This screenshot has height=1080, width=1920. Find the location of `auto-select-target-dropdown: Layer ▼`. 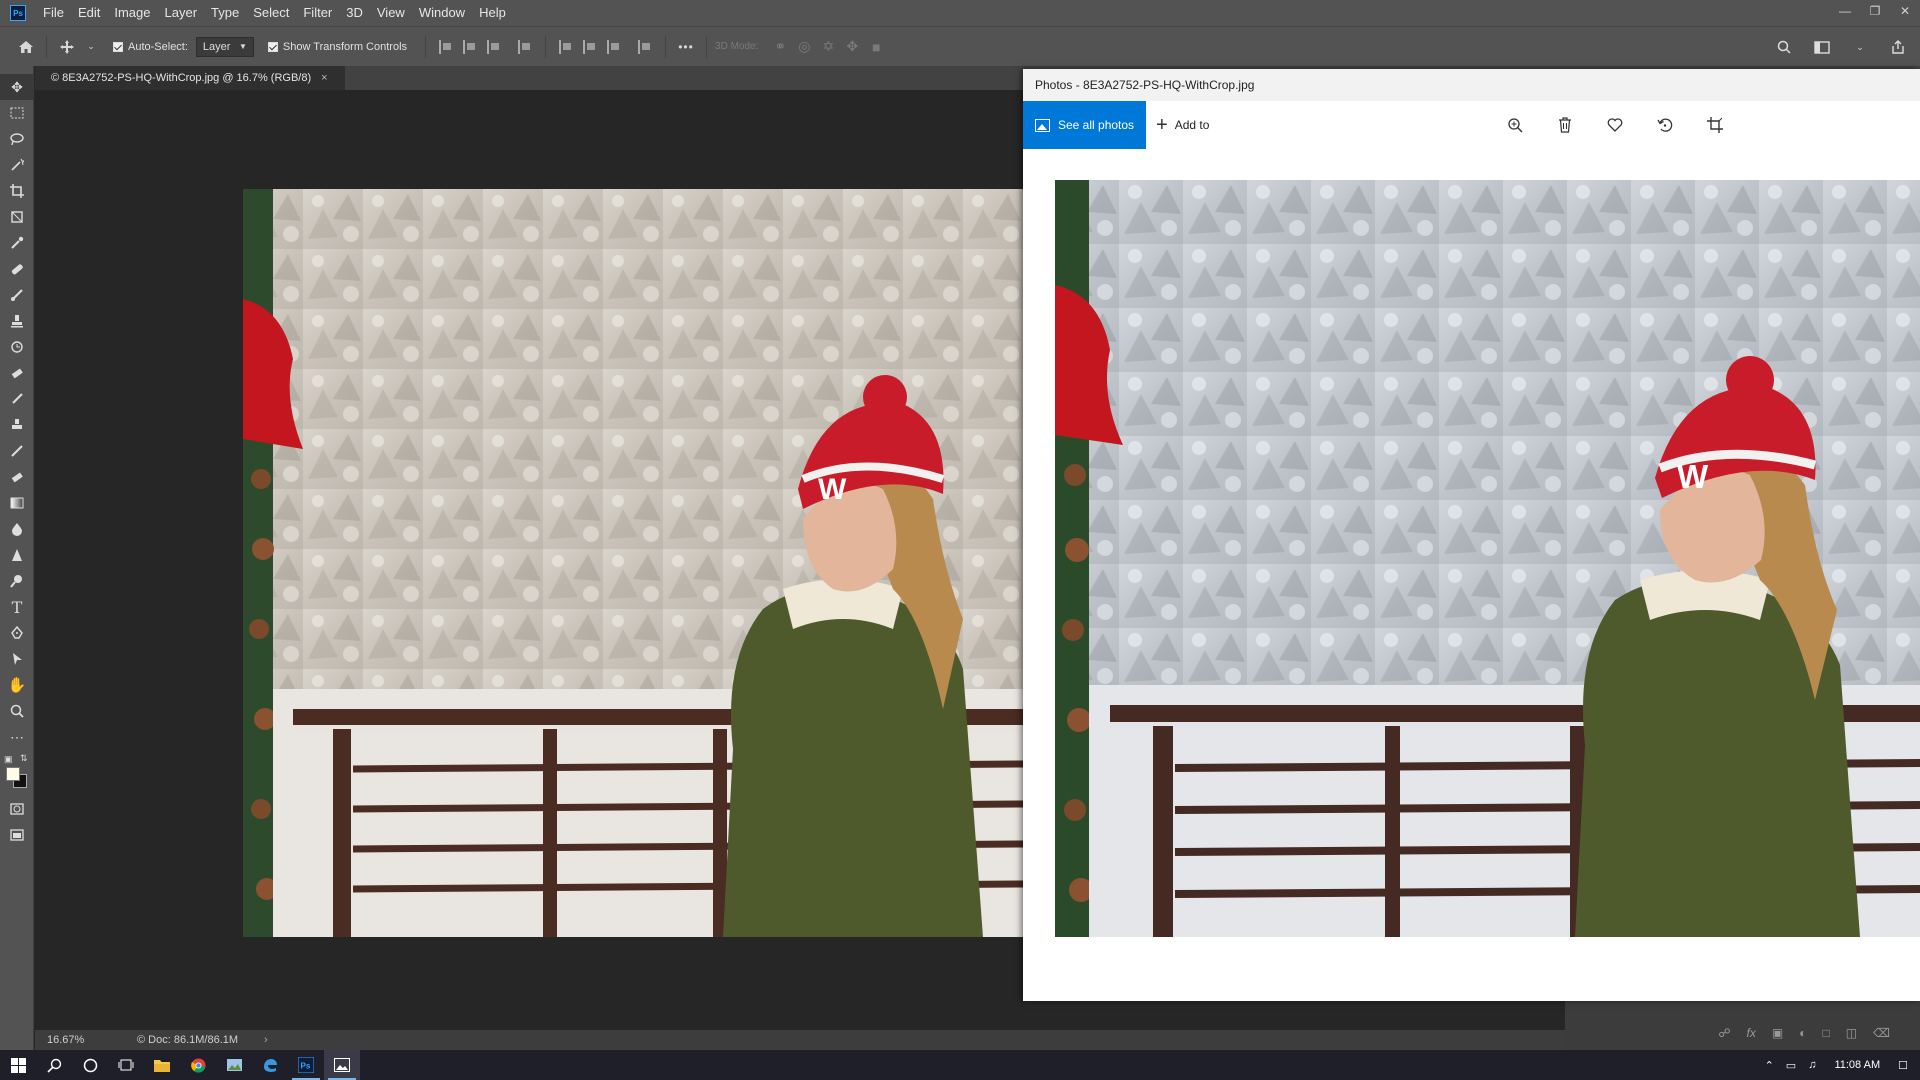

auto-select-target-dropdown: Layer ▼ is located at coordinates (224, 46).